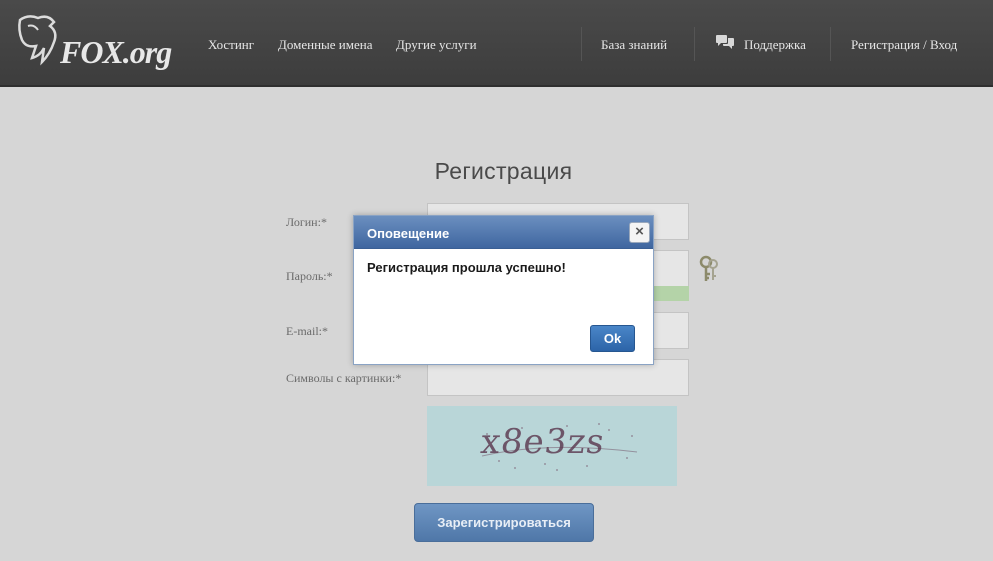 The width and height of the screenshot is (993, 561). What do you see at coordinates (504, 522) in the screenshot?
I see `register-button: Зарегистрироваться` at bounding box center [504, 522].